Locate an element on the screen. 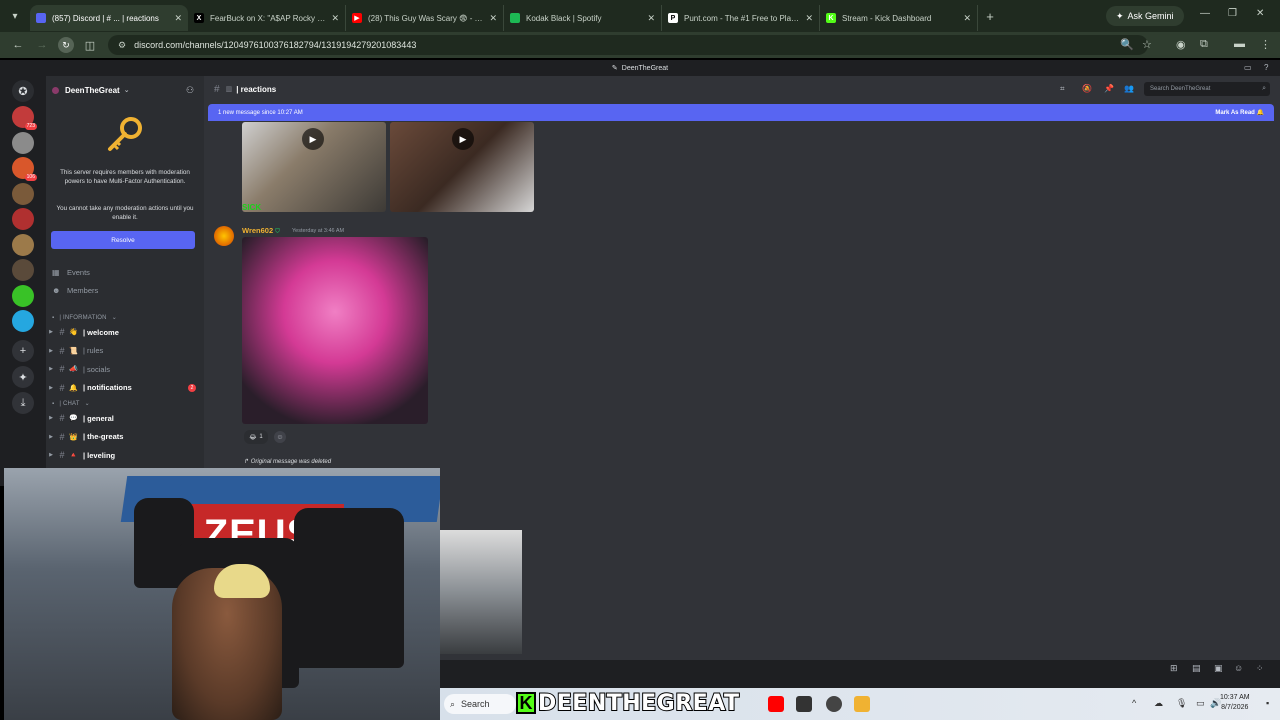 Image resolution: width=1280 pixels, height=720 pixels. browser-tab: K Stream - Kick Dashboard ✕ is located at coordinates (899, 18).